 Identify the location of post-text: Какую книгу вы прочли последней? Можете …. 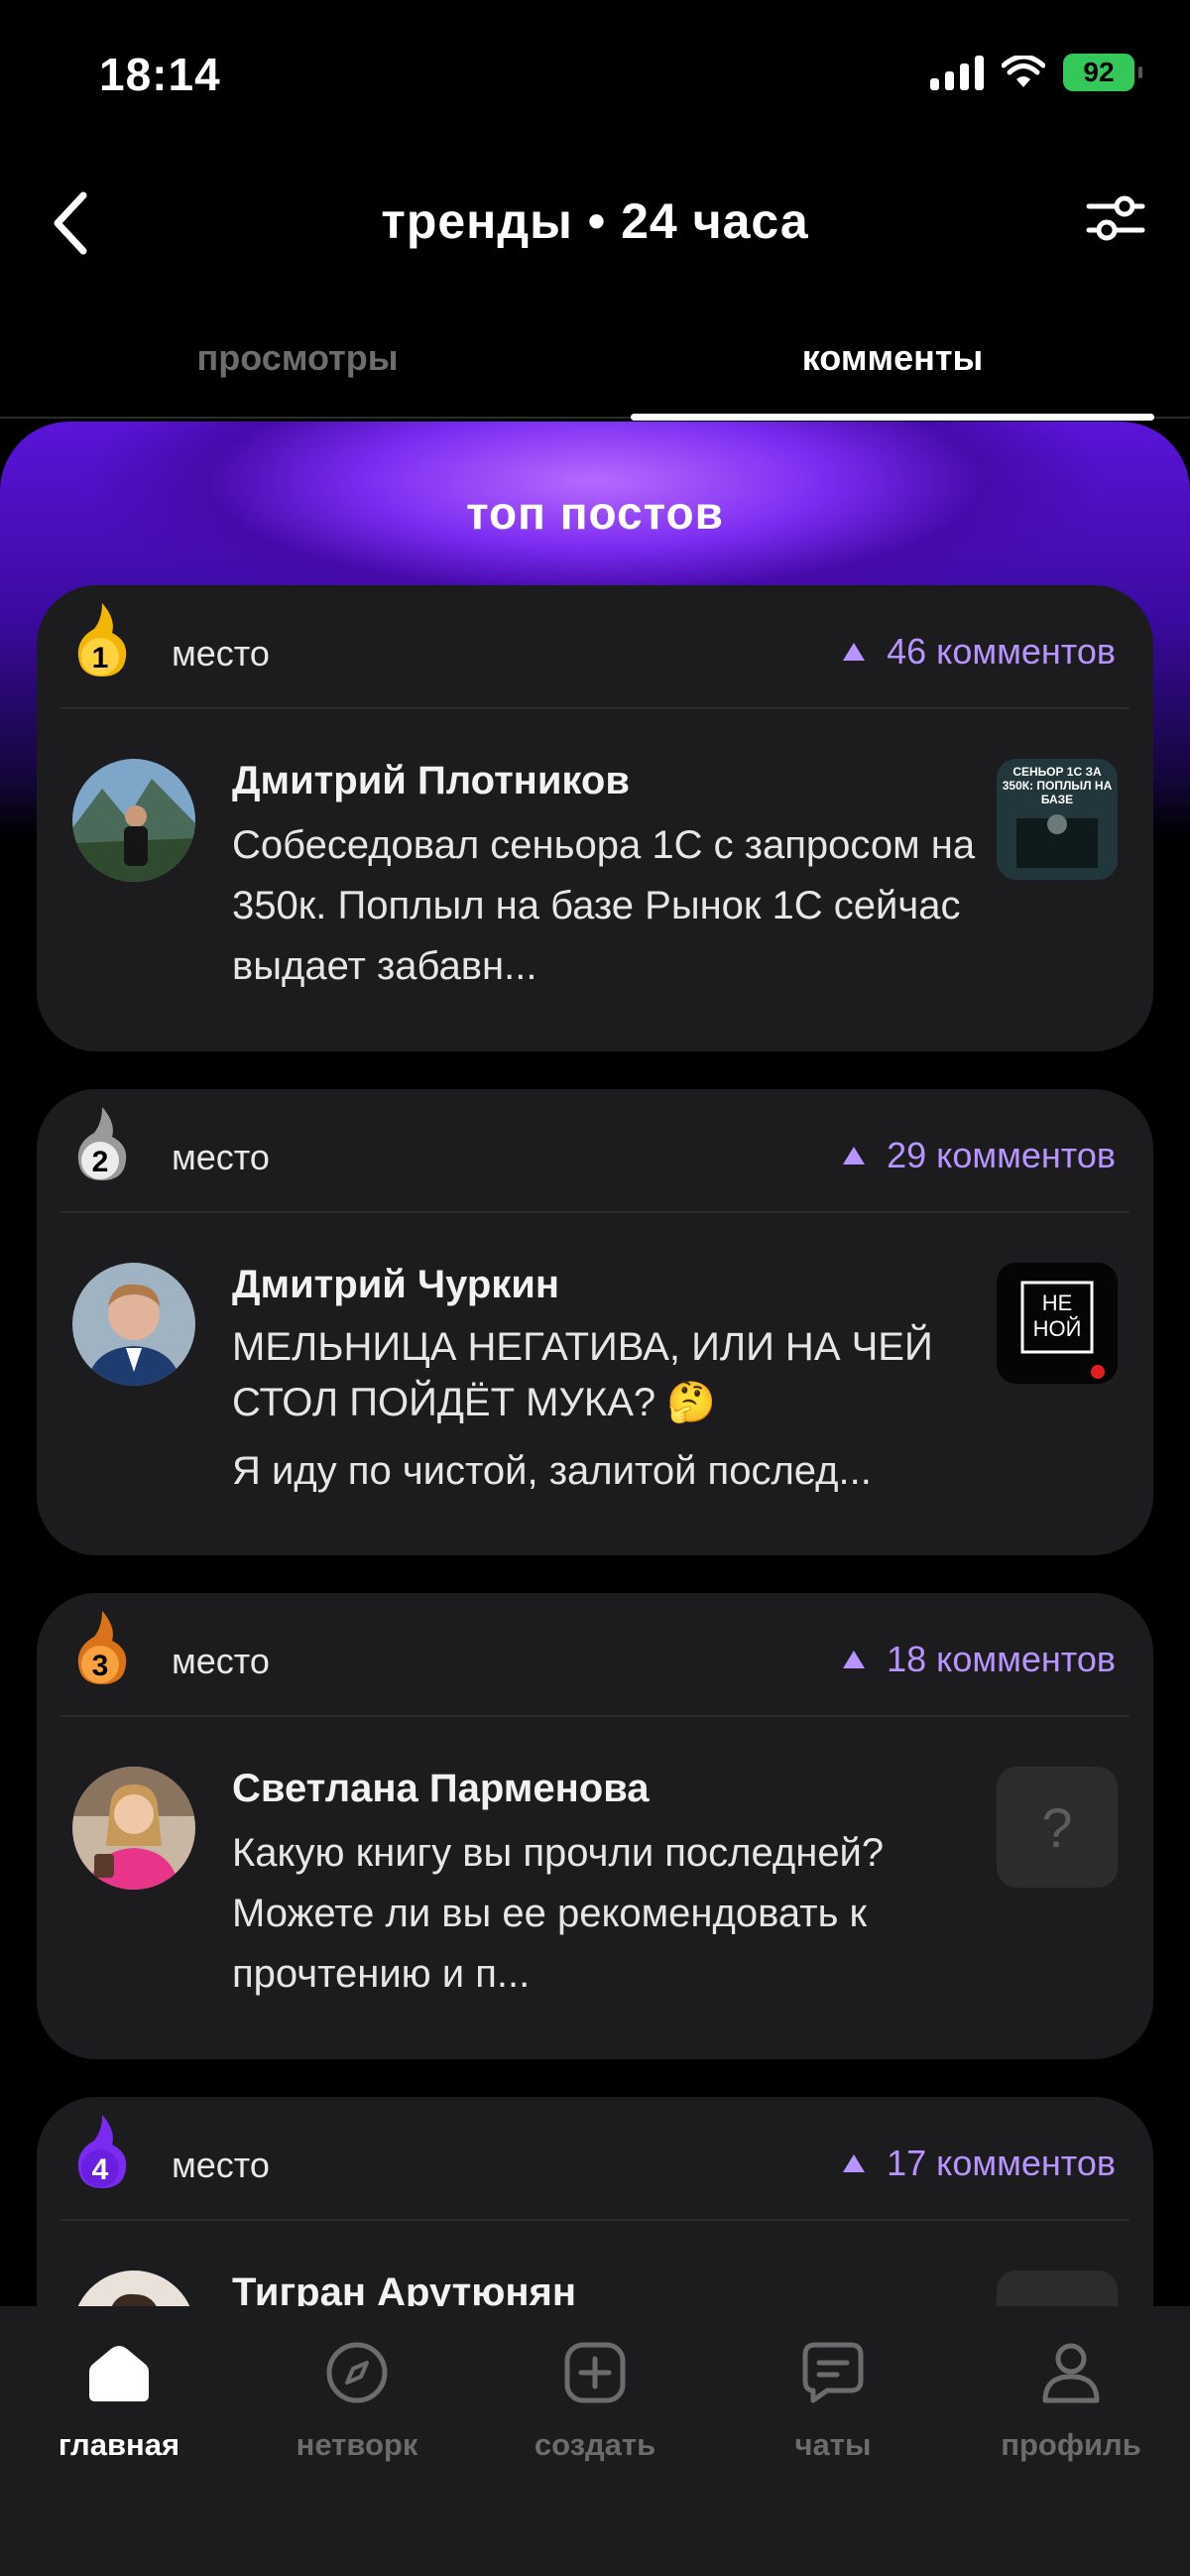
(558, 1913).